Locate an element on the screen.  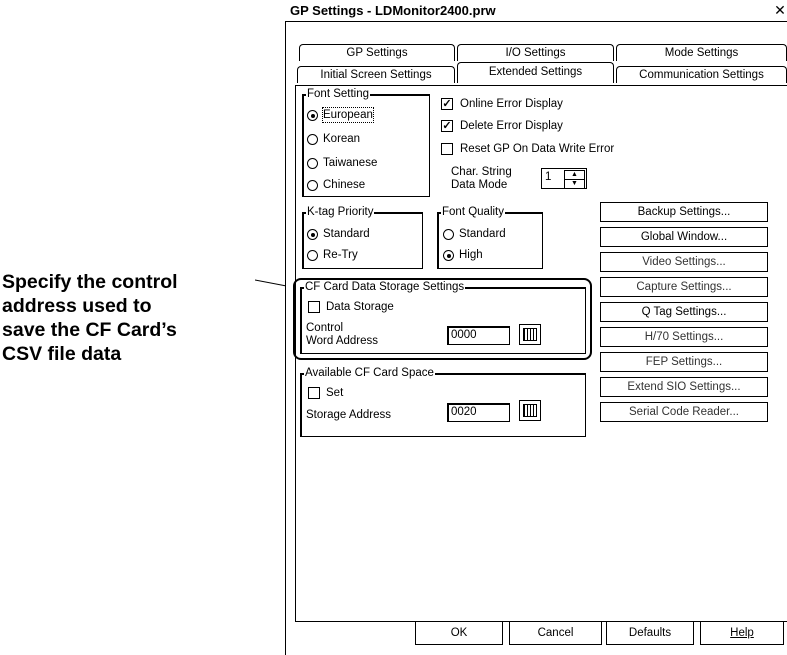
char-string-value: 1 is located at coordinates (548, 177).